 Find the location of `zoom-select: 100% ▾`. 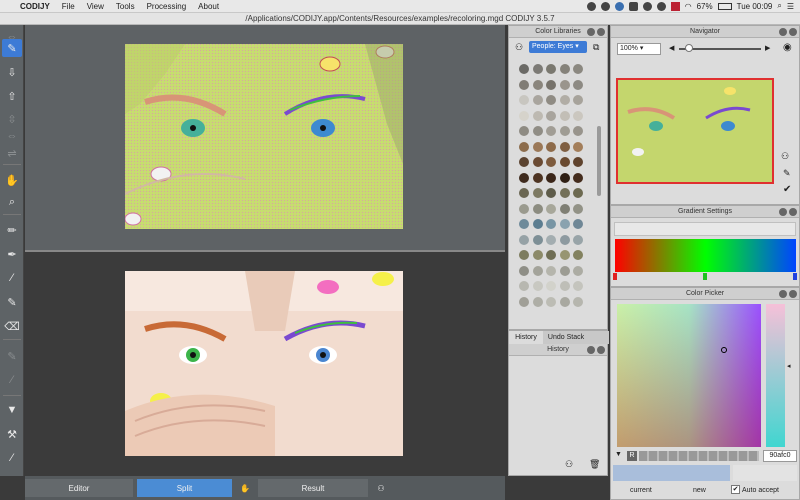

zoom-select: 100% ▾ is located at coordinates (639, 49).